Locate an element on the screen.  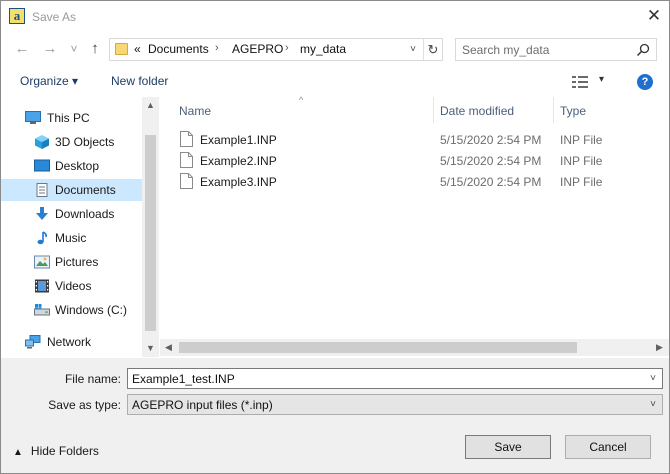
column-header-name: Name is located at coordinates (195, 111).